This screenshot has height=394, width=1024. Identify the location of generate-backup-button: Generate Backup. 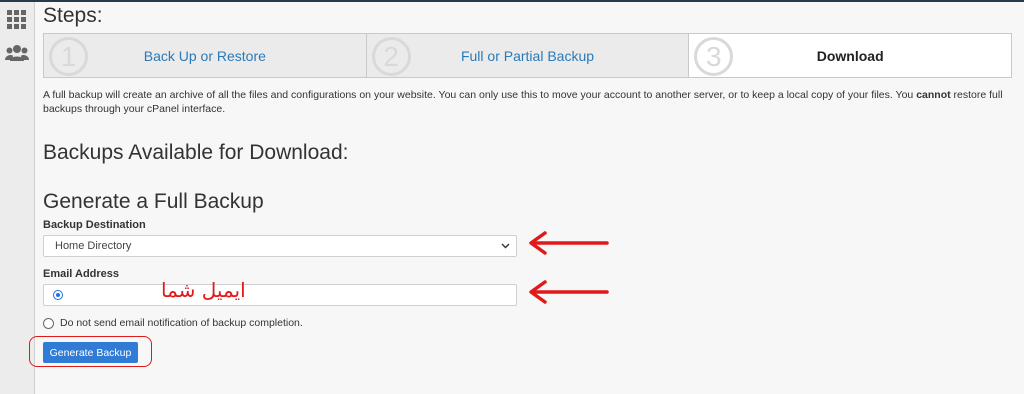
(90, 352).